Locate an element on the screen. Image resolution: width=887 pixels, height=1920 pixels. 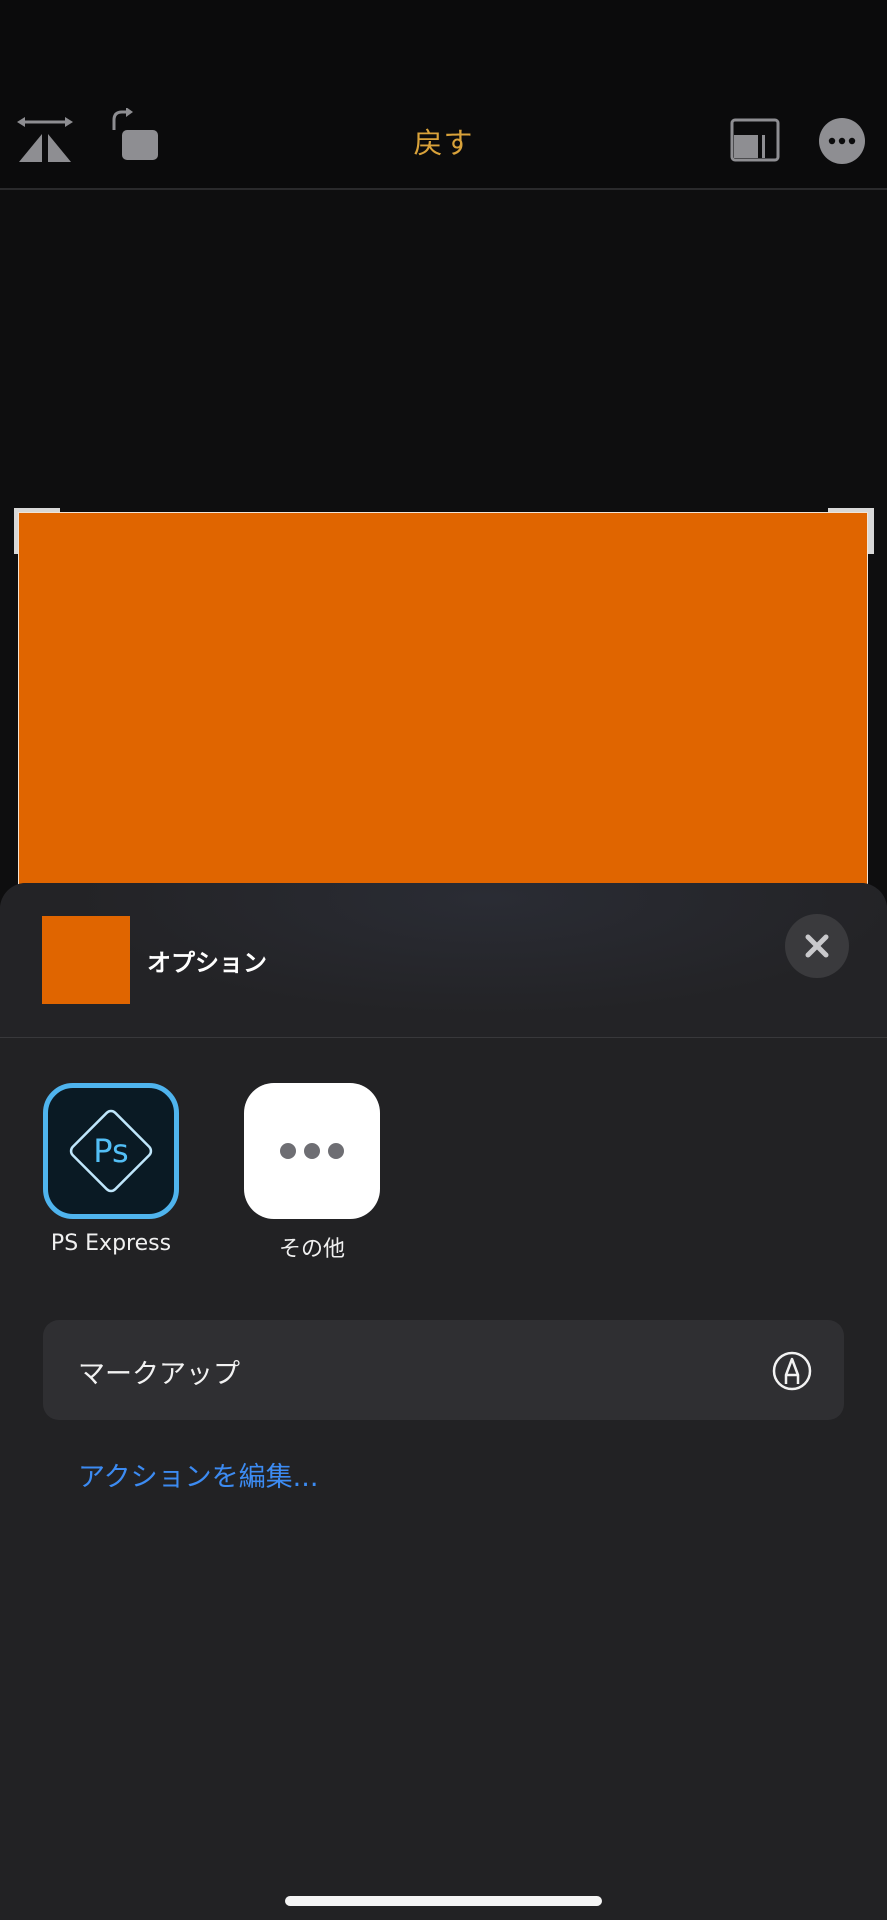
crop-toolbar: 戻す is located at coordinates (443, 95).